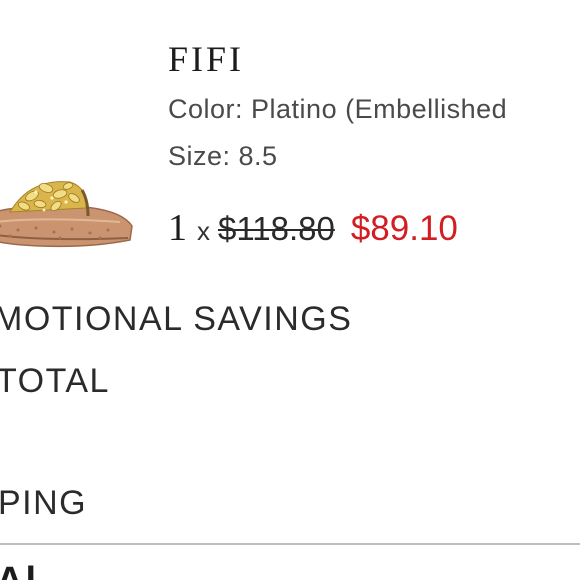 This screenshot has height=580, width=580. I want to click on promotional-savings-label: MOTIONAL SAVINGS, so click(176, 319).